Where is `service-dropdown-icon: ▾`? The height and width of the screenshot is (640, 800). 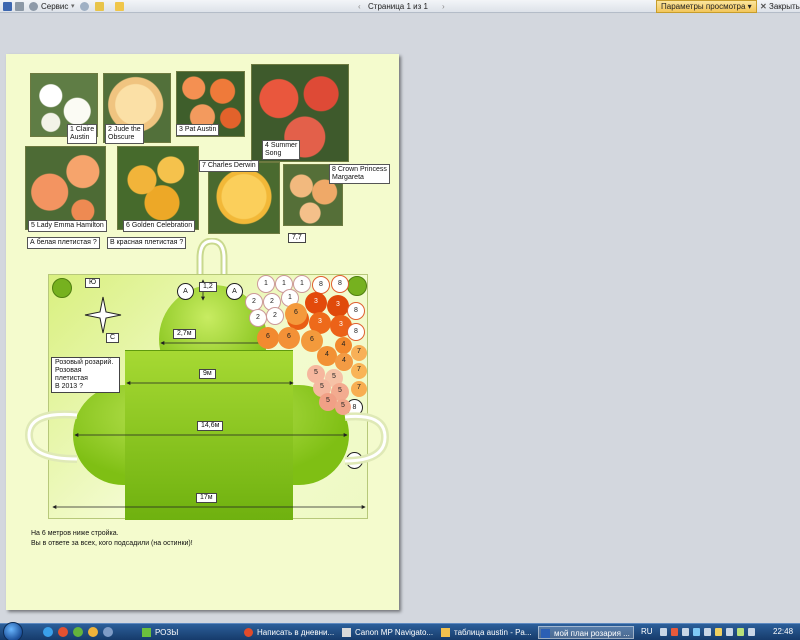
service-dropdown-icon: ▾ is located at coordinates (73, 6).